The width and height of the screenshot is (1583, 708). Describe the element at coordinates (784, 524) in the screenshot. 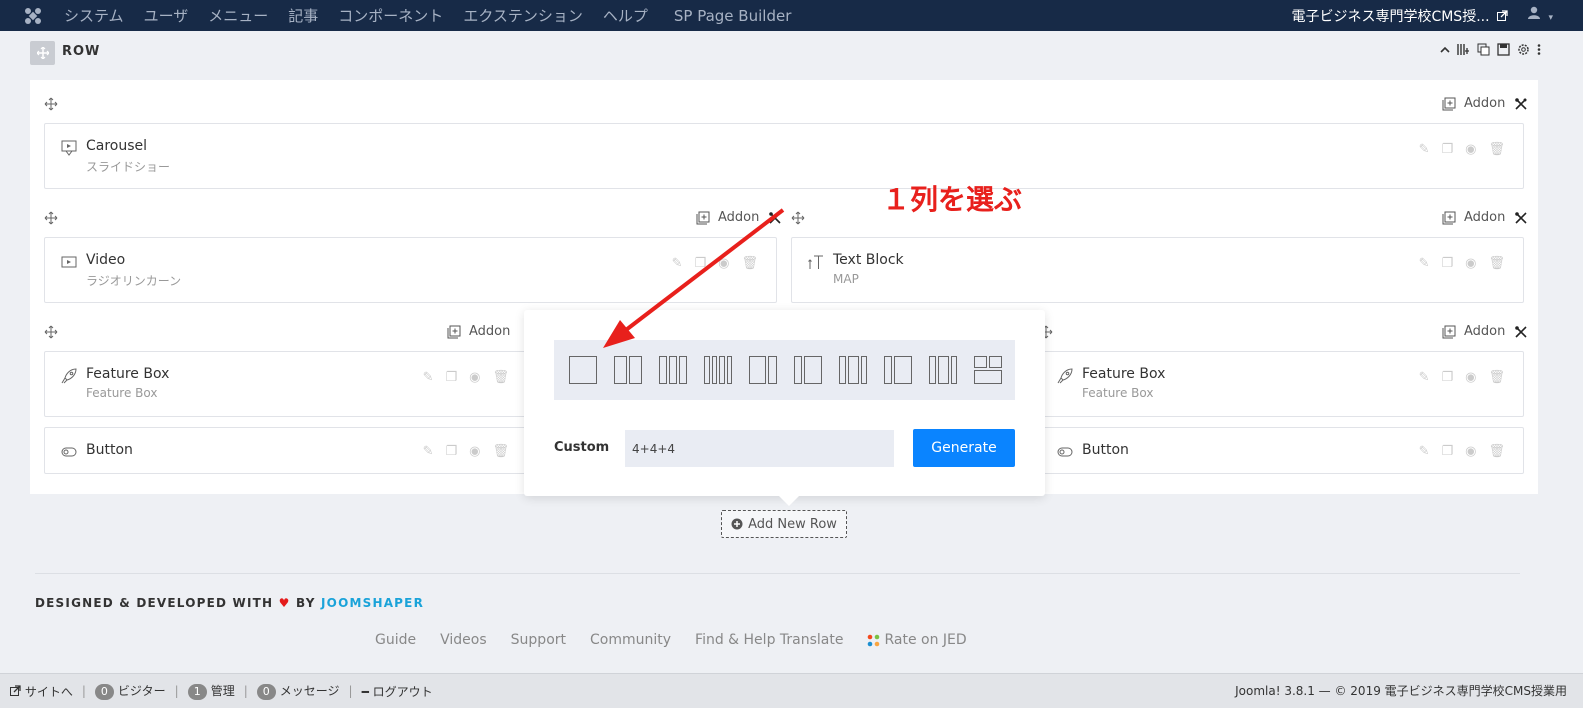

I see `add-new-row-button: Add New Row` at that location.